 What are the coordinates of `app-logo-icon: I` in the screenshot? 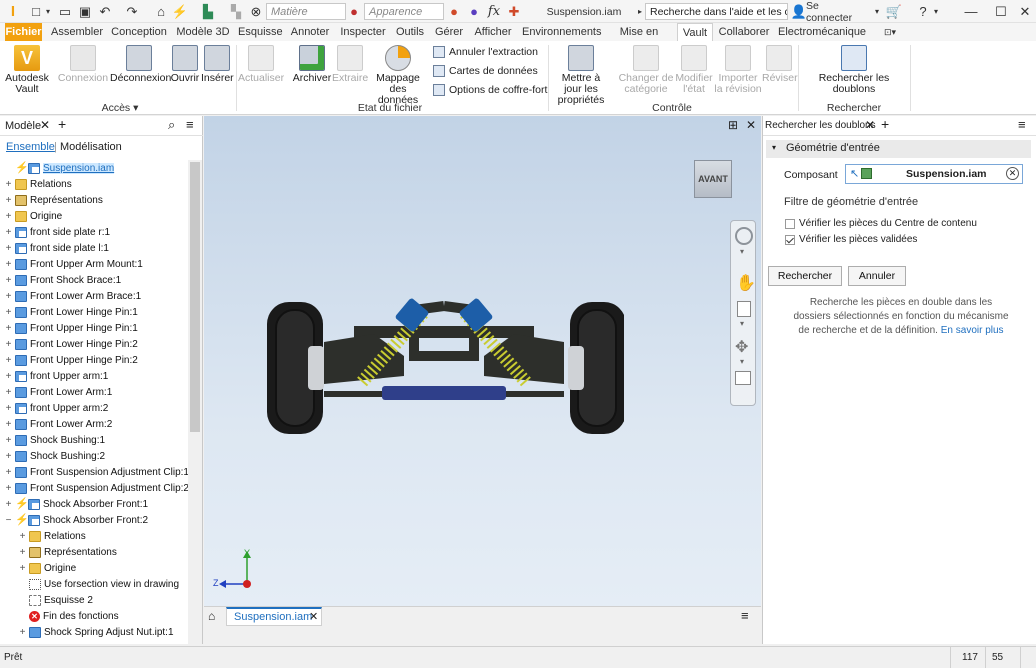 It's located at (13, 11).